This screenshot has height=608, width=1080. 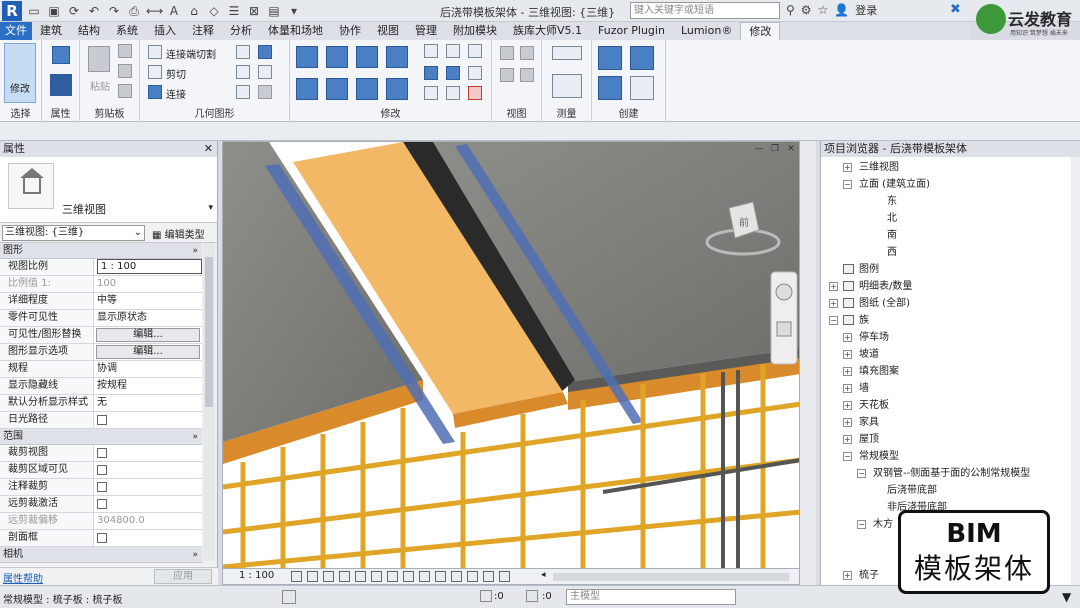 What do you see at coordinates (148, 369) in the screenshot?
I see `property-value: 协调` at bounding box center [148, 369].